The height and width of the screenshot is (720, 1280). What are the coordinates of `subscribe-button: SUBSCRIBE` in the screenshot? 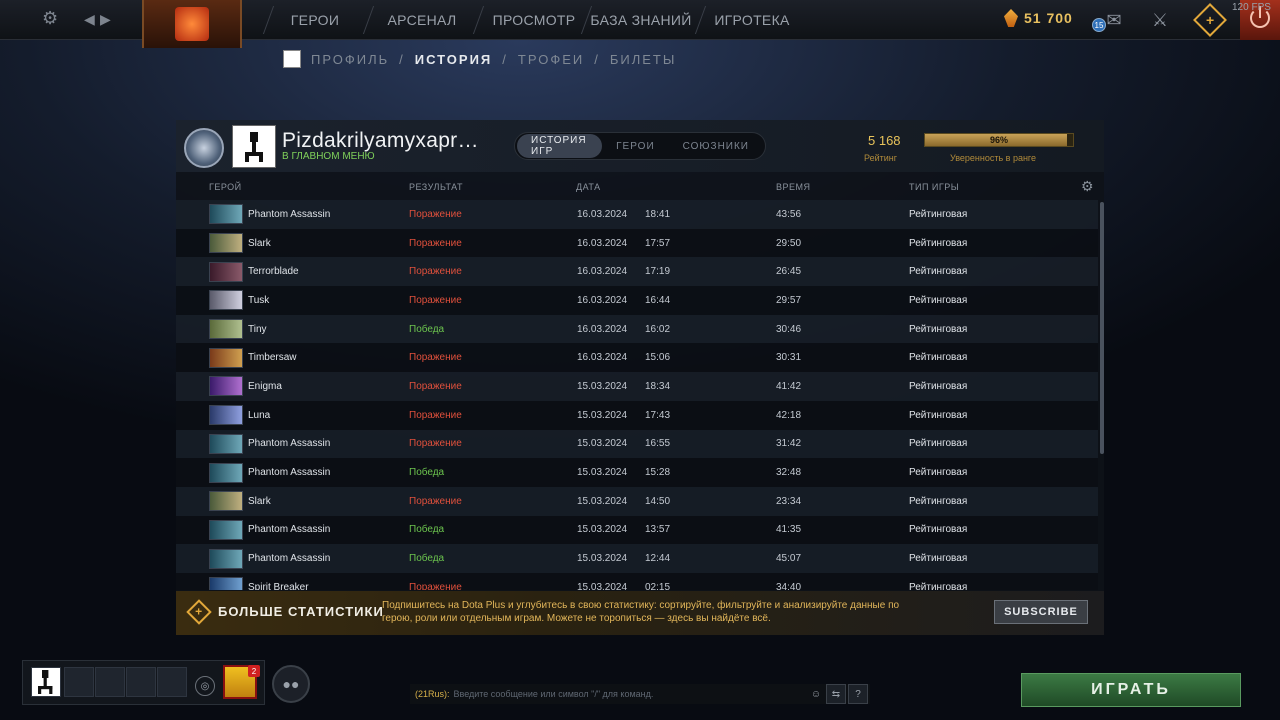 It's located at (1041, 612).